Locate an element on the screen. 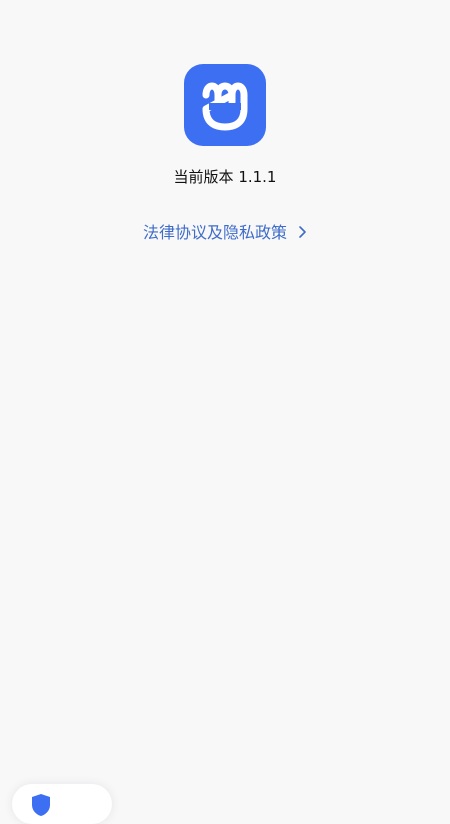 The height and width of the screenshot is (824, 450). smile-m-logo-icon is located at coordinates (225, 106).